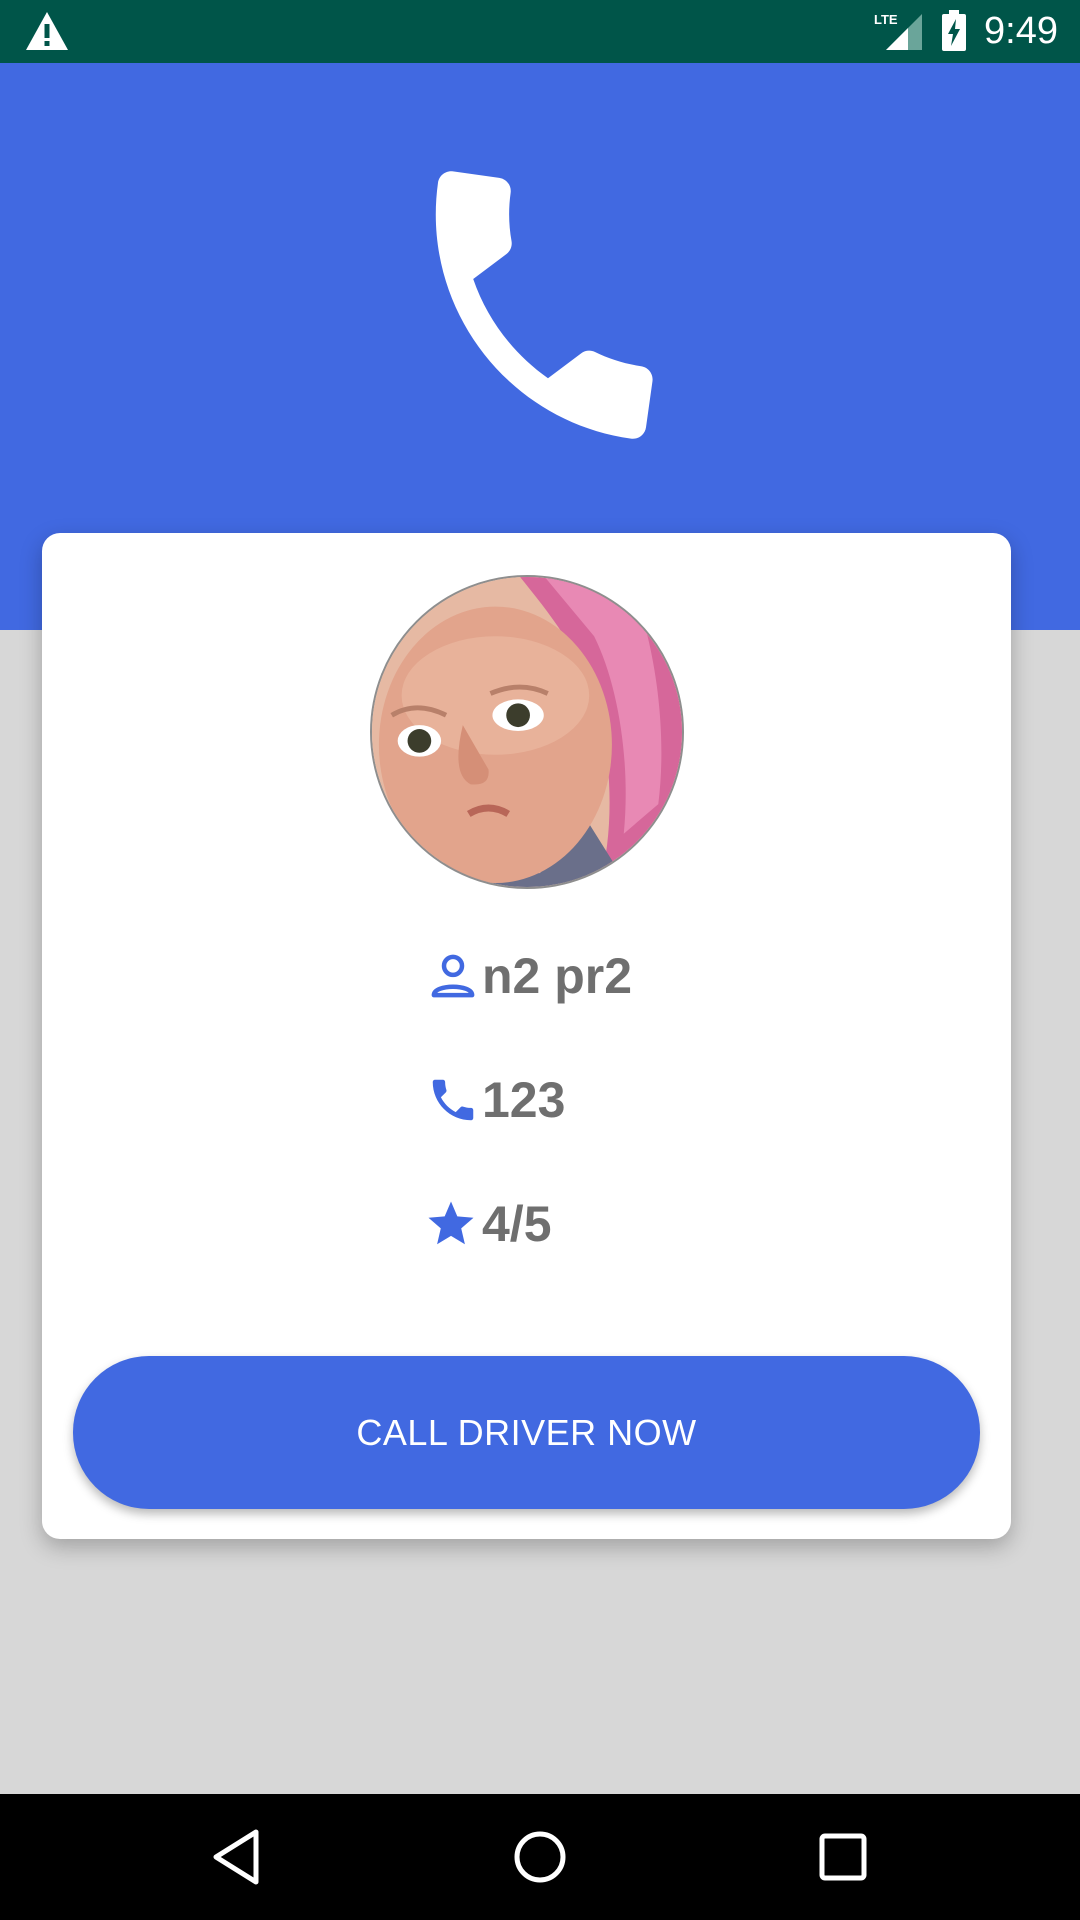  What do you see at coordinates (517, 1224) in the screenshot?
I see `driver-rating: 4/5` at bounding box center [517, 1224].